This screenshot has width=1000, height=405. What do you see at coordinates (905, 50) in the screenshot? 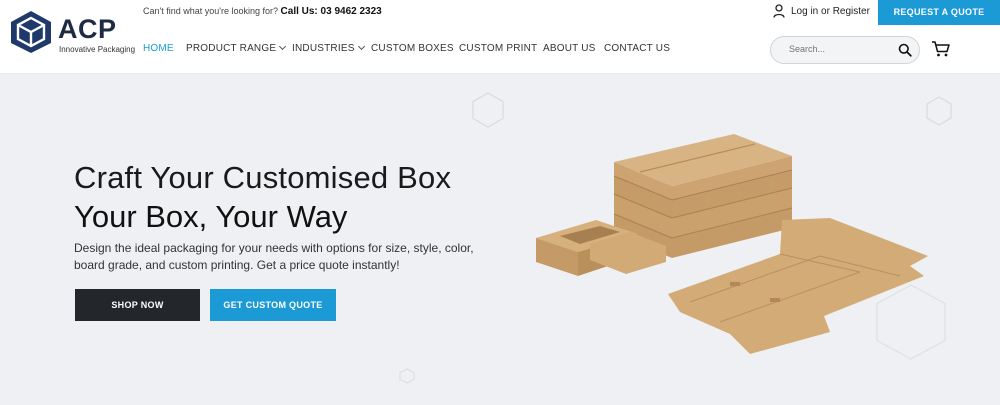
I see `search-icon` at bounding box center [905, 50].